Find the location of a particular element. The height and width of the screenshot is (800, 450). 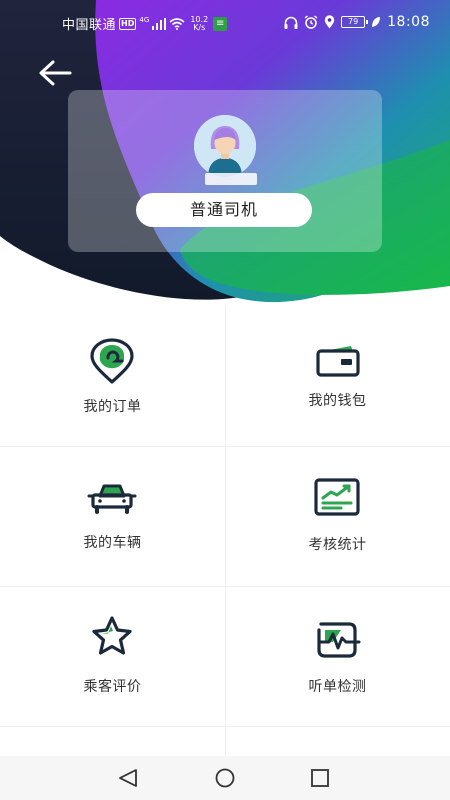

nav-back-button is located at coordinates (128, 778).